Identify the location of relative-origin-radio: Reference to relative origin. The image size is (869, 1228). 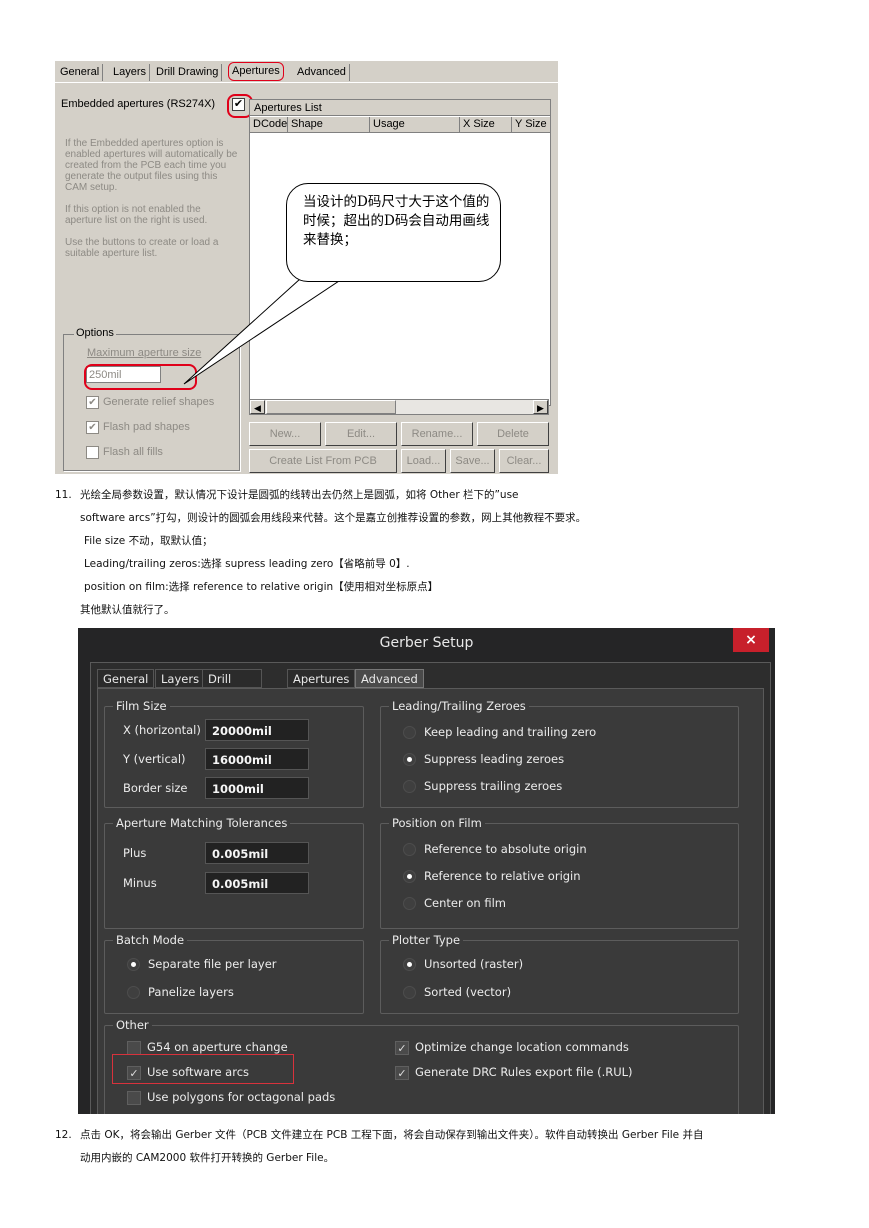
(492, 876).